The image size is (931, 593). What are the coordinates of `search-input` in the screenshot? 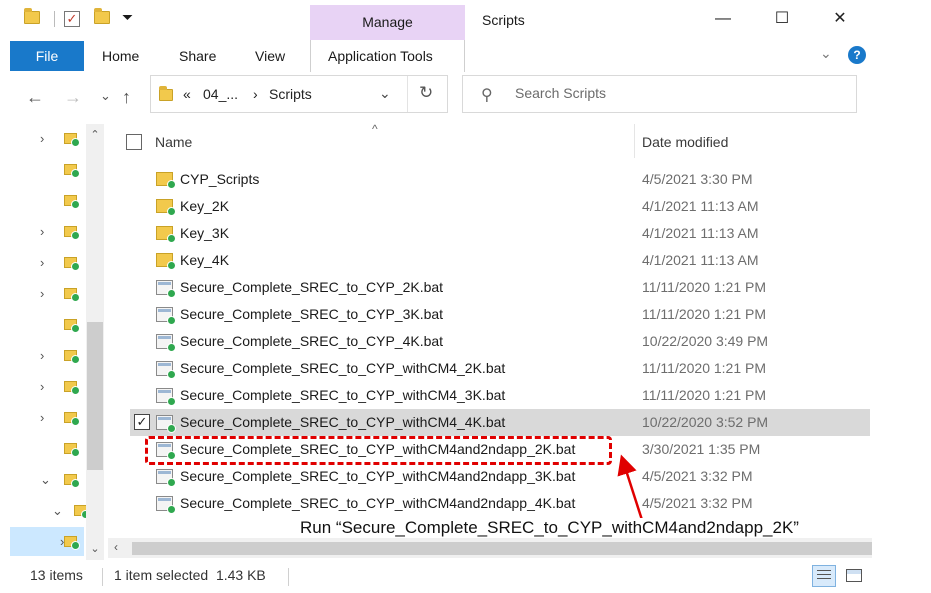 It's located at (675, 93).